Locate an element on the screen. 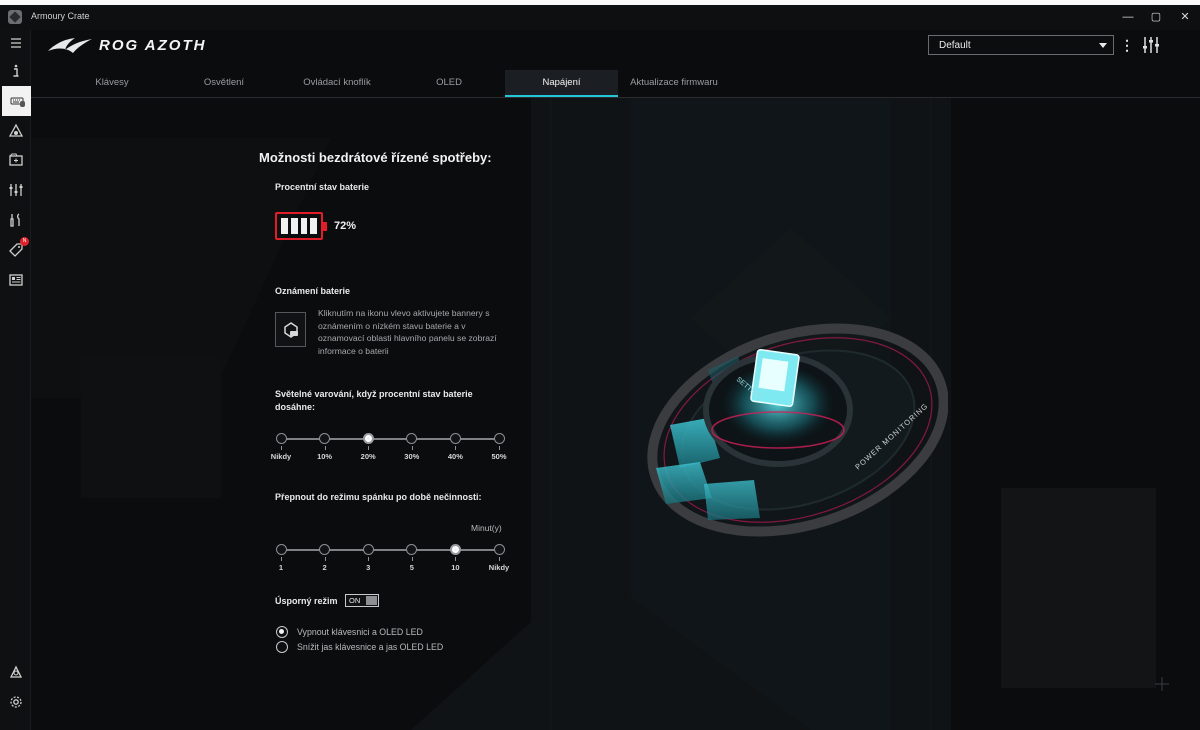 This screenshot has height=730, width=1200. light-warning-tick-label: 30% is located at coordinates (412, 456).